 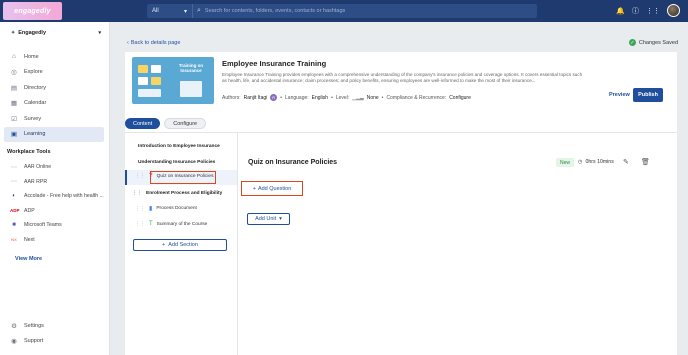 What do you see at coordinates (56, 167) in the screenshot?
I see `tool-aar-online: ⋯ AAR Online` at bounding box center [56, 167].